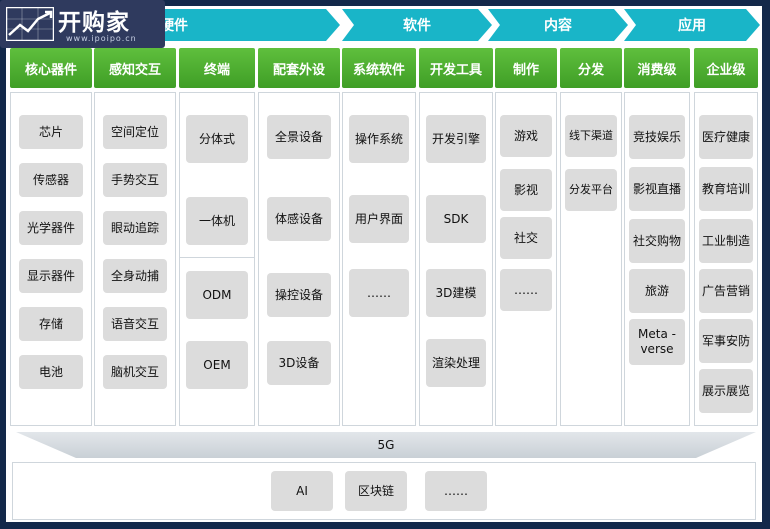 The image size is (770, 529). What do you see at coordinates (591, 190) in the screenshot?
I see `tile-distribution-platform: 分发平台` at bounding box center [591, 190].